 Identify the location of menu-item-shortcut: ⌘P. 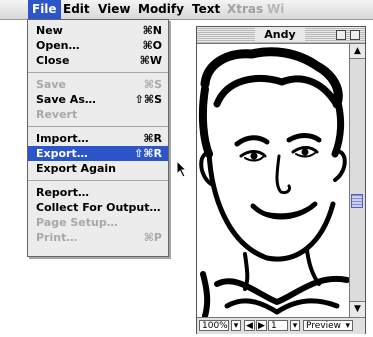
(152, 237).